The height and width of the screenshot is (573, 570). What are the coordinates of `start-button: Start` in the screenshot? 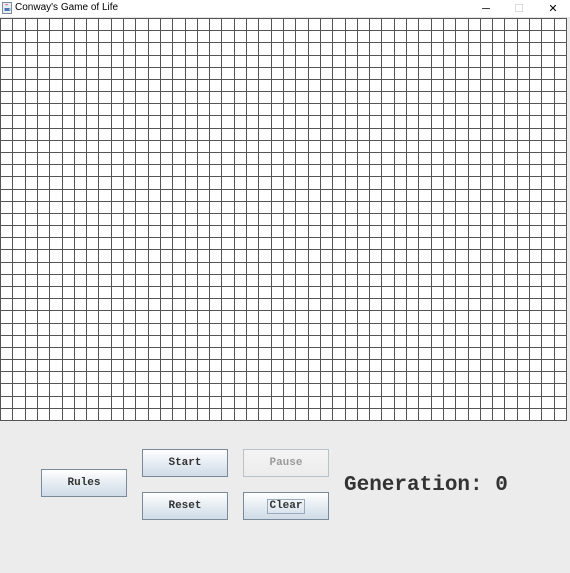 It's located at (185, 463).